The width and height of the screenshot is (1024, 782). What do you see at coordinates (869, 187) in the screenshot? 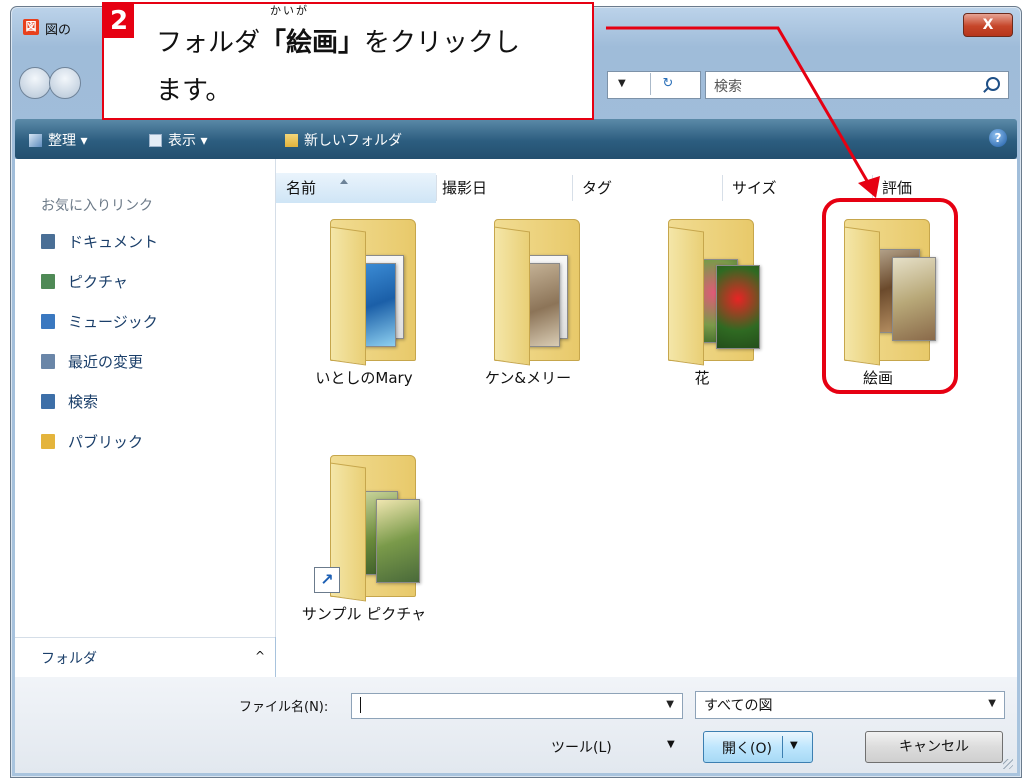
I see `arrow-head` at bounding box center [869, 187].